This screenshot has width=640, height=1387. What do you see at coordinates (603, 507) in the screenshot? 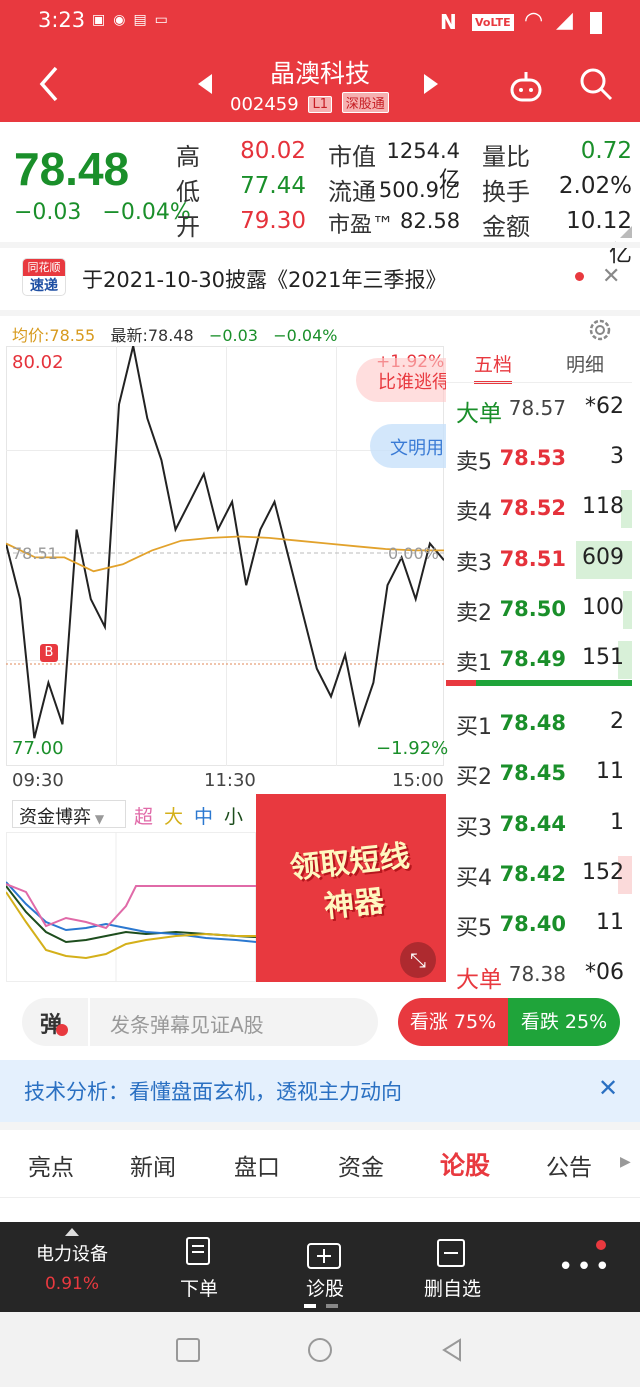
I see `orderbook-volume: 118` at bounding box center [603, 507].